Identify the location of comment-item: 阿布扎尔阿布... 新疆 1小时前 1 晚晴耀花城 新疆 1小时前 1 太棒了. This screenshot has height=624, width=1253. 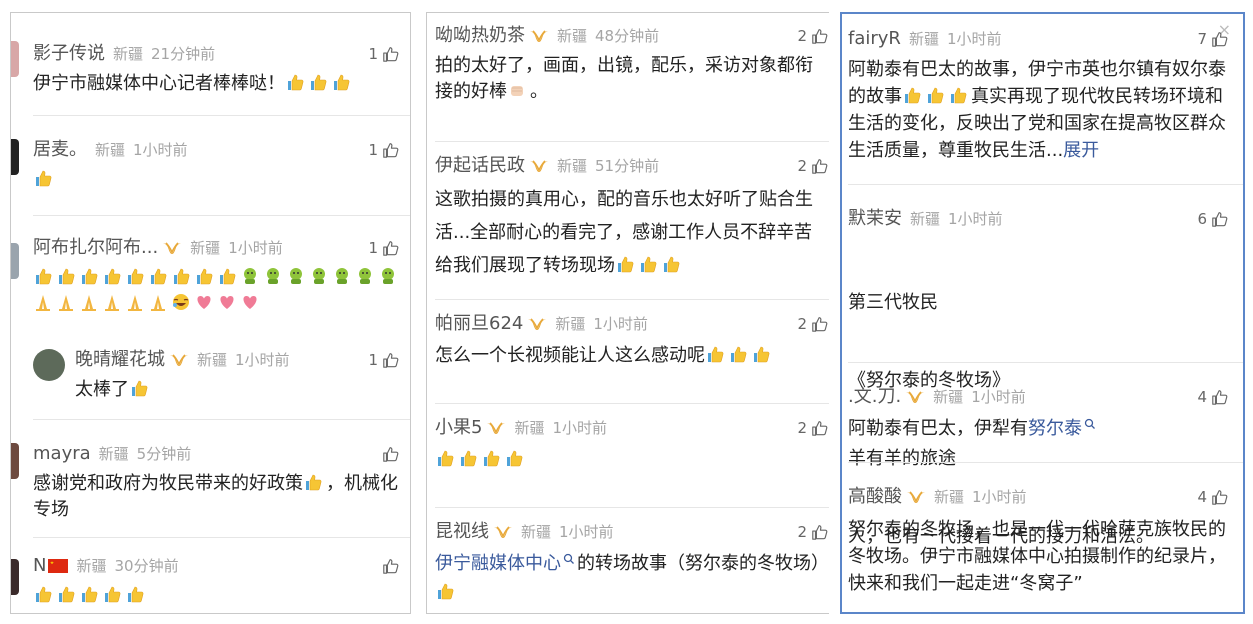
(210, 317).